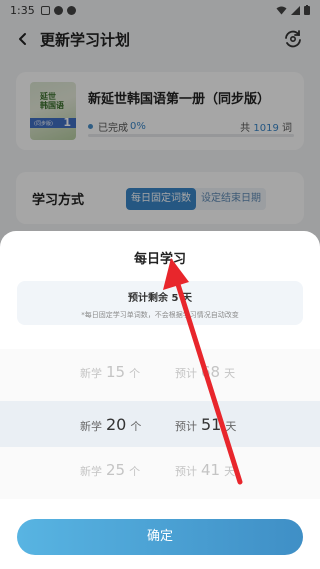  I want to click on estimate-note: *每日固定学习单词数，不会根据学习情况自动改变, so click(160, 315).